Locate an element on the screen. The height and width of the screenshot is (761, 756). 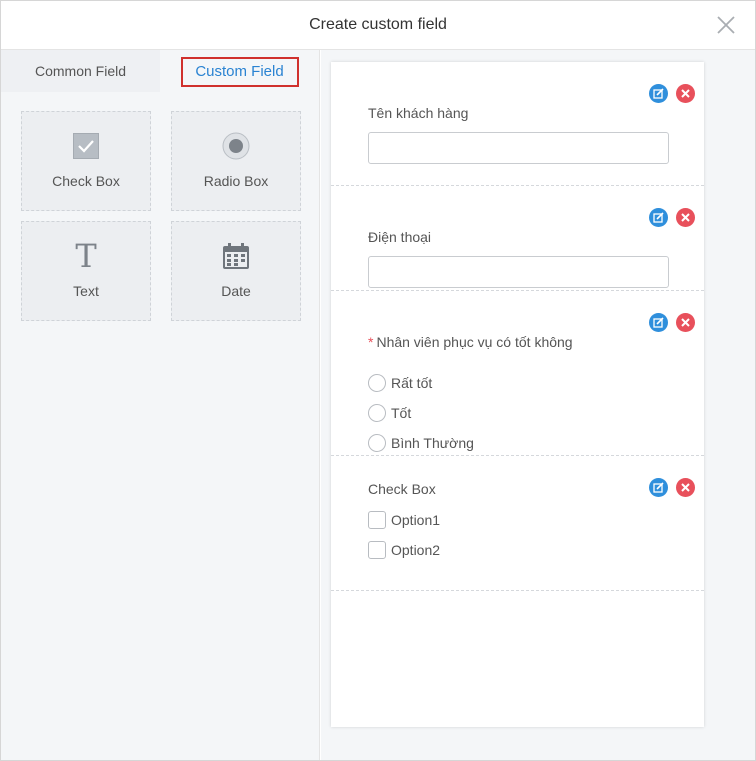
checkbox-option: Option1 is located at coordinates (404, 520).